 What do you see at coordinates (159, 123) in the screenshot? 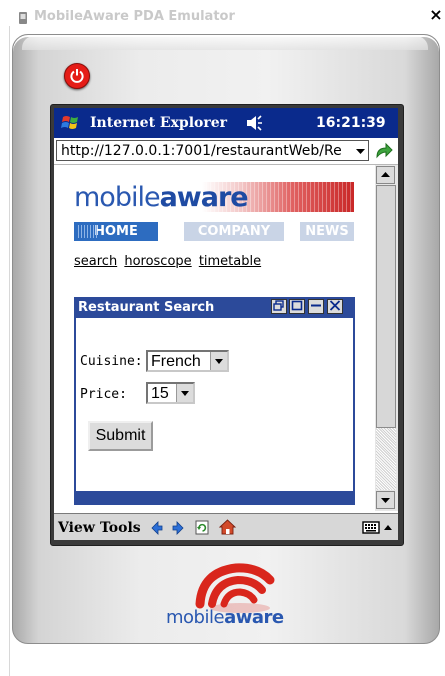
I see `app-title: Internet Explorer` at bounding box center [159, 123].